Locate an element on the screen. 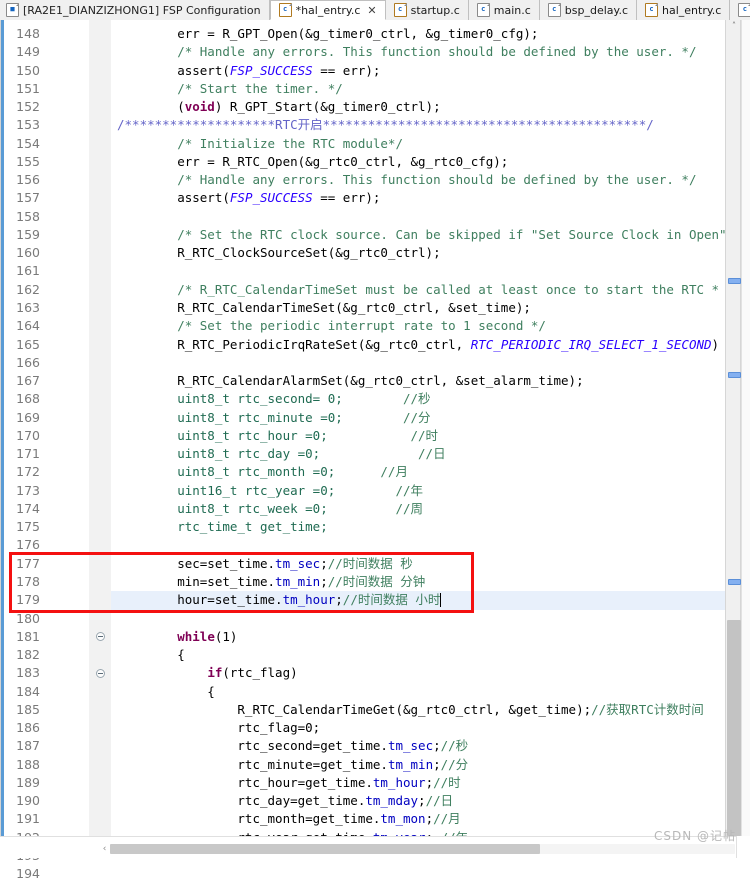  code-folding-column is located at coordinates (100, 428).